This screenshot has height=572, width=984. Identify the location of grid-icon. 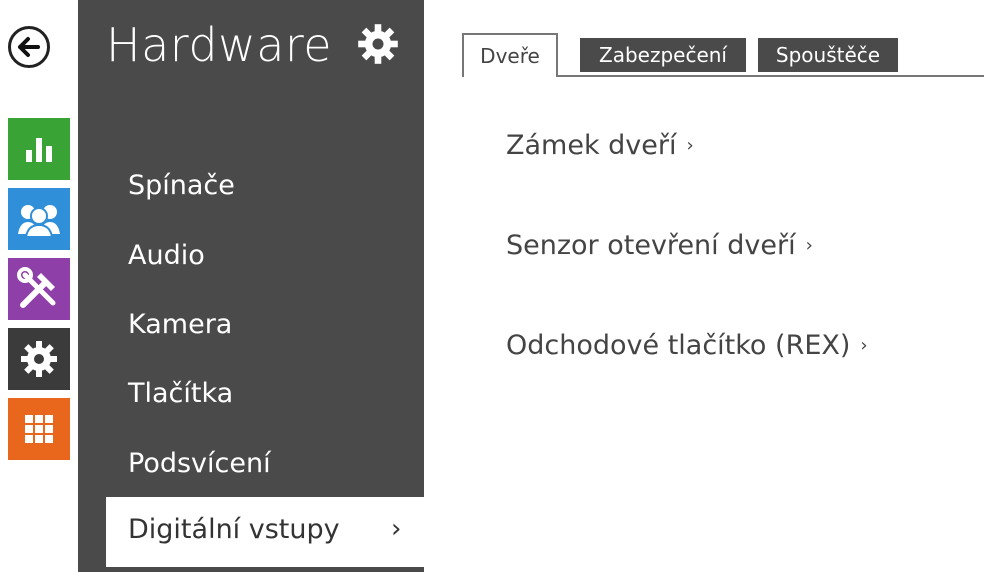
(39, 429).